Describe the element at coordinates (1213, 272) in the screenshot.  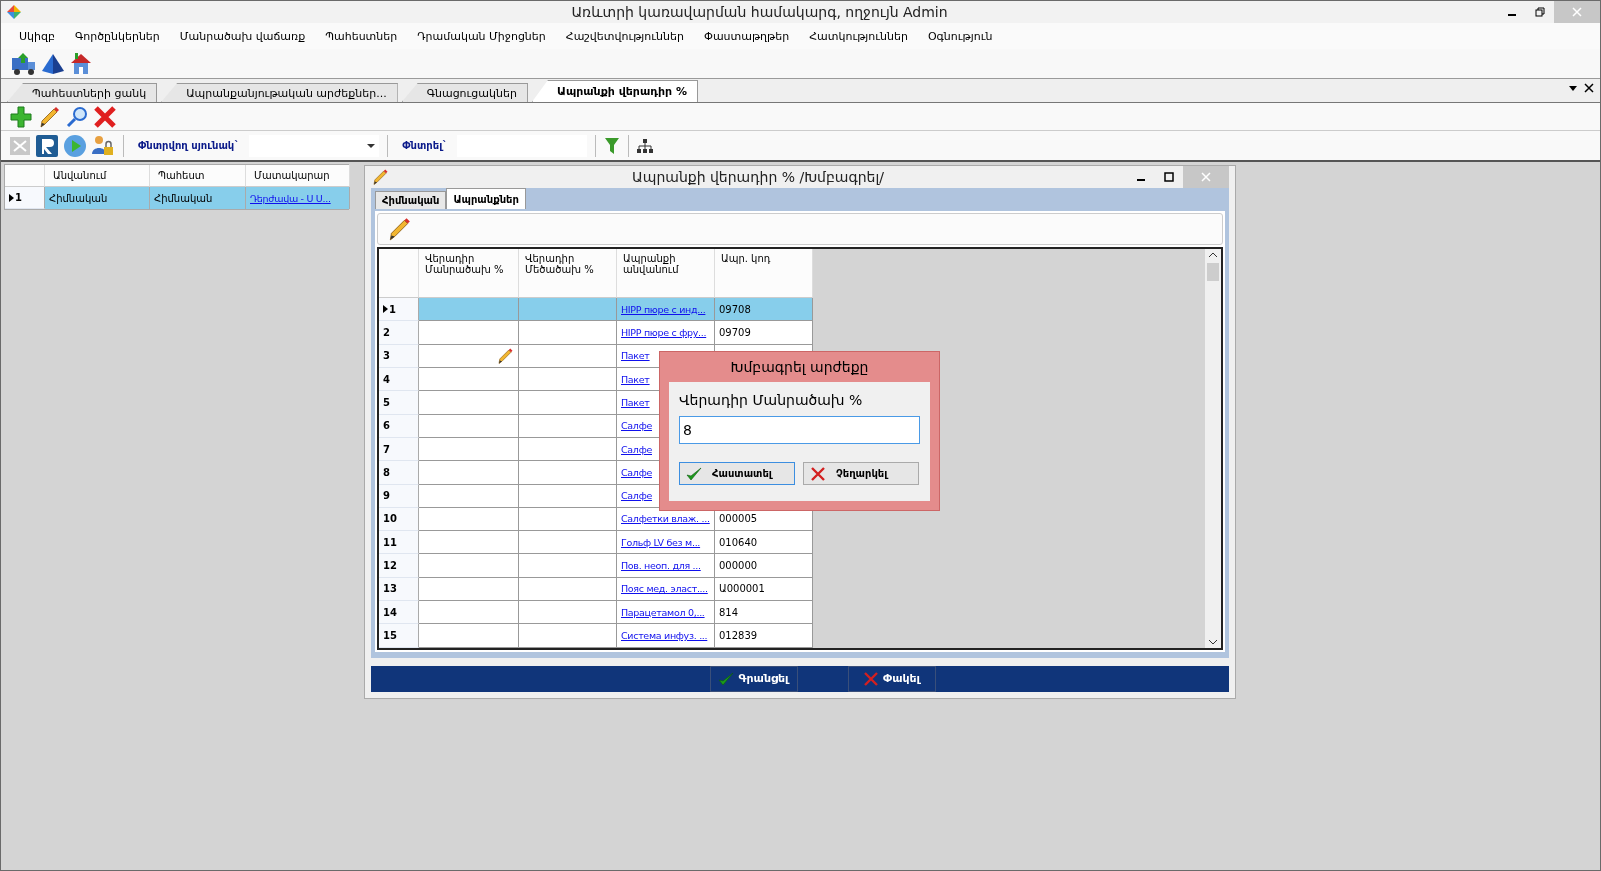
I see `scroll-thumb` at that location.